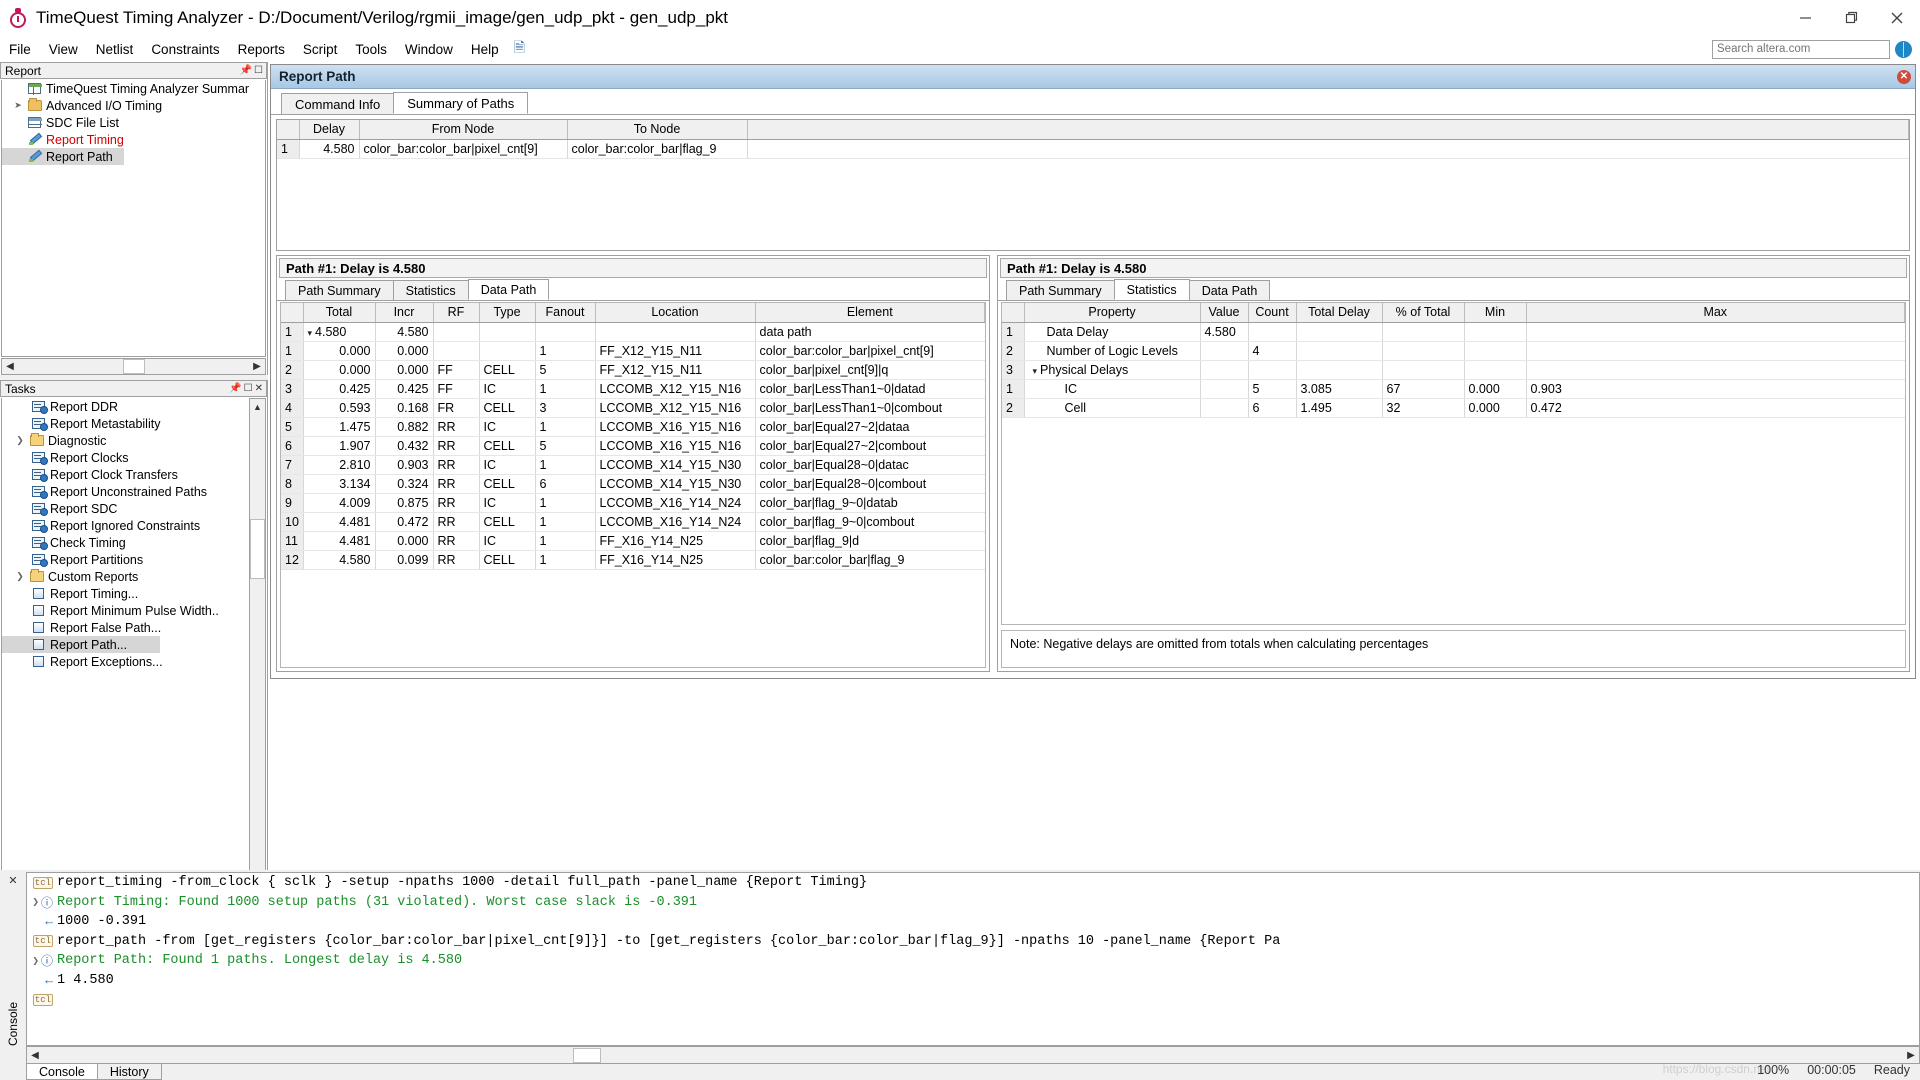 This screenshot has height=1080, width=1920. What do you see at coordinates (257, 366) in the screenshot?
I see `scroll-right-icon: ▶` at bounding box center [257, 366].